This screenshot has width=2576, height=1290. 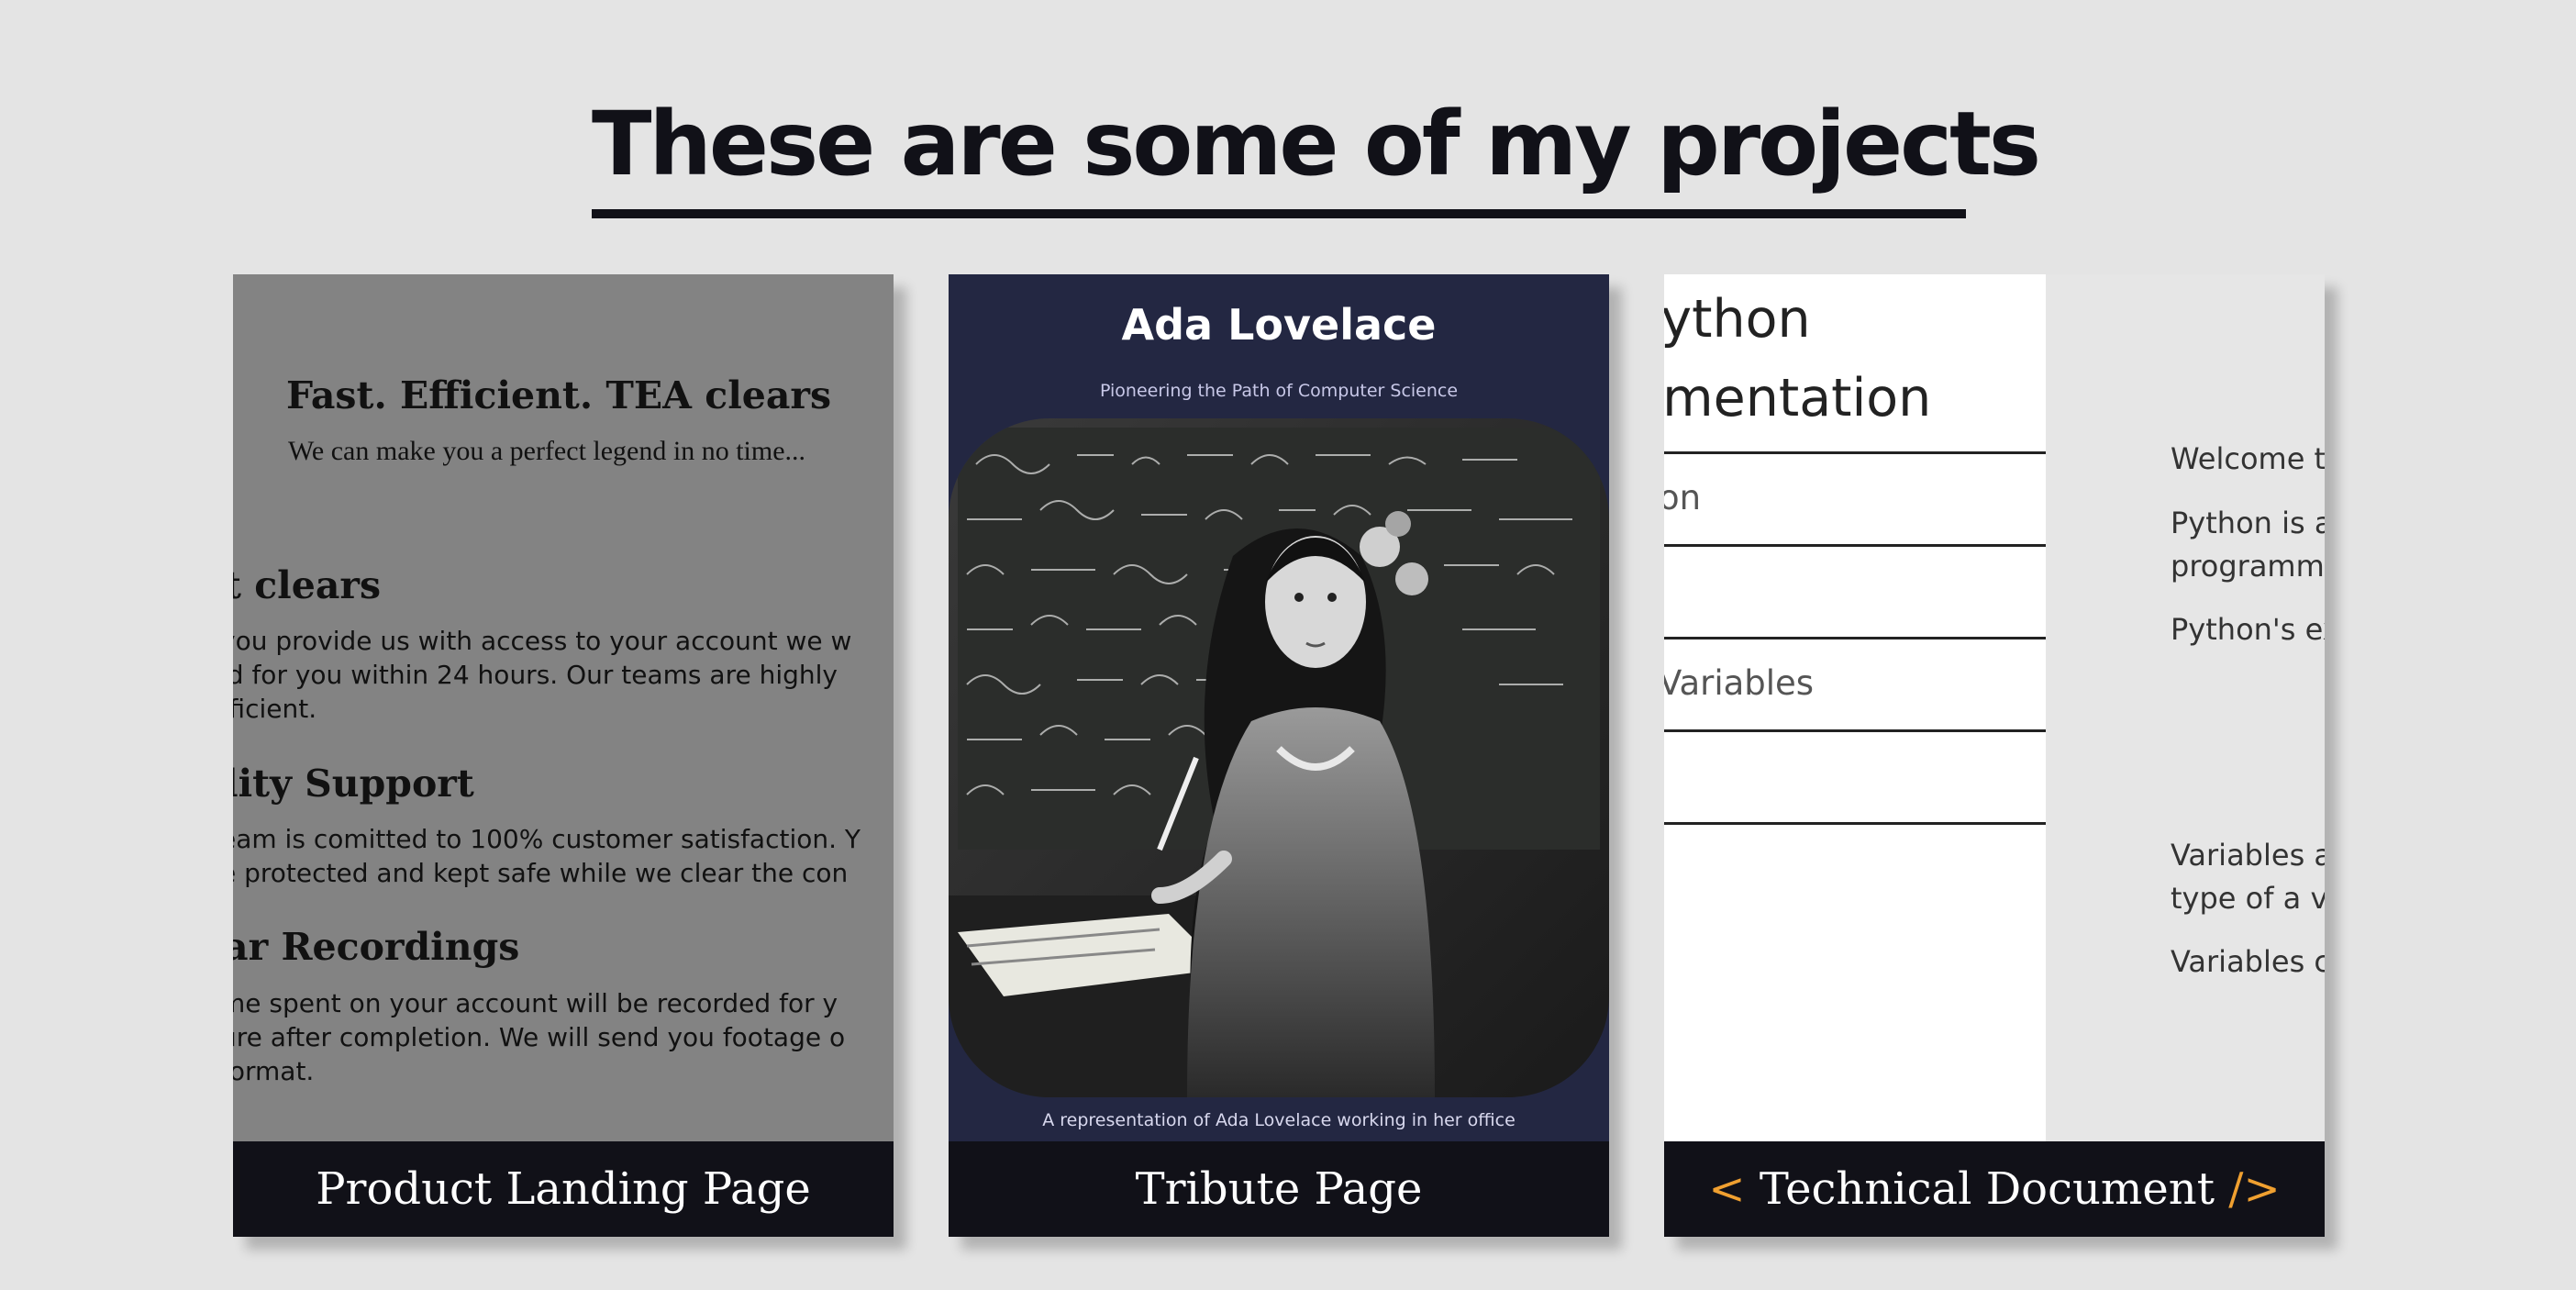 What do you see at coordinates (1316, 144) in the screenshot?
I see `section-heading: These are some of my projects` at bounding box center [1316, 144].